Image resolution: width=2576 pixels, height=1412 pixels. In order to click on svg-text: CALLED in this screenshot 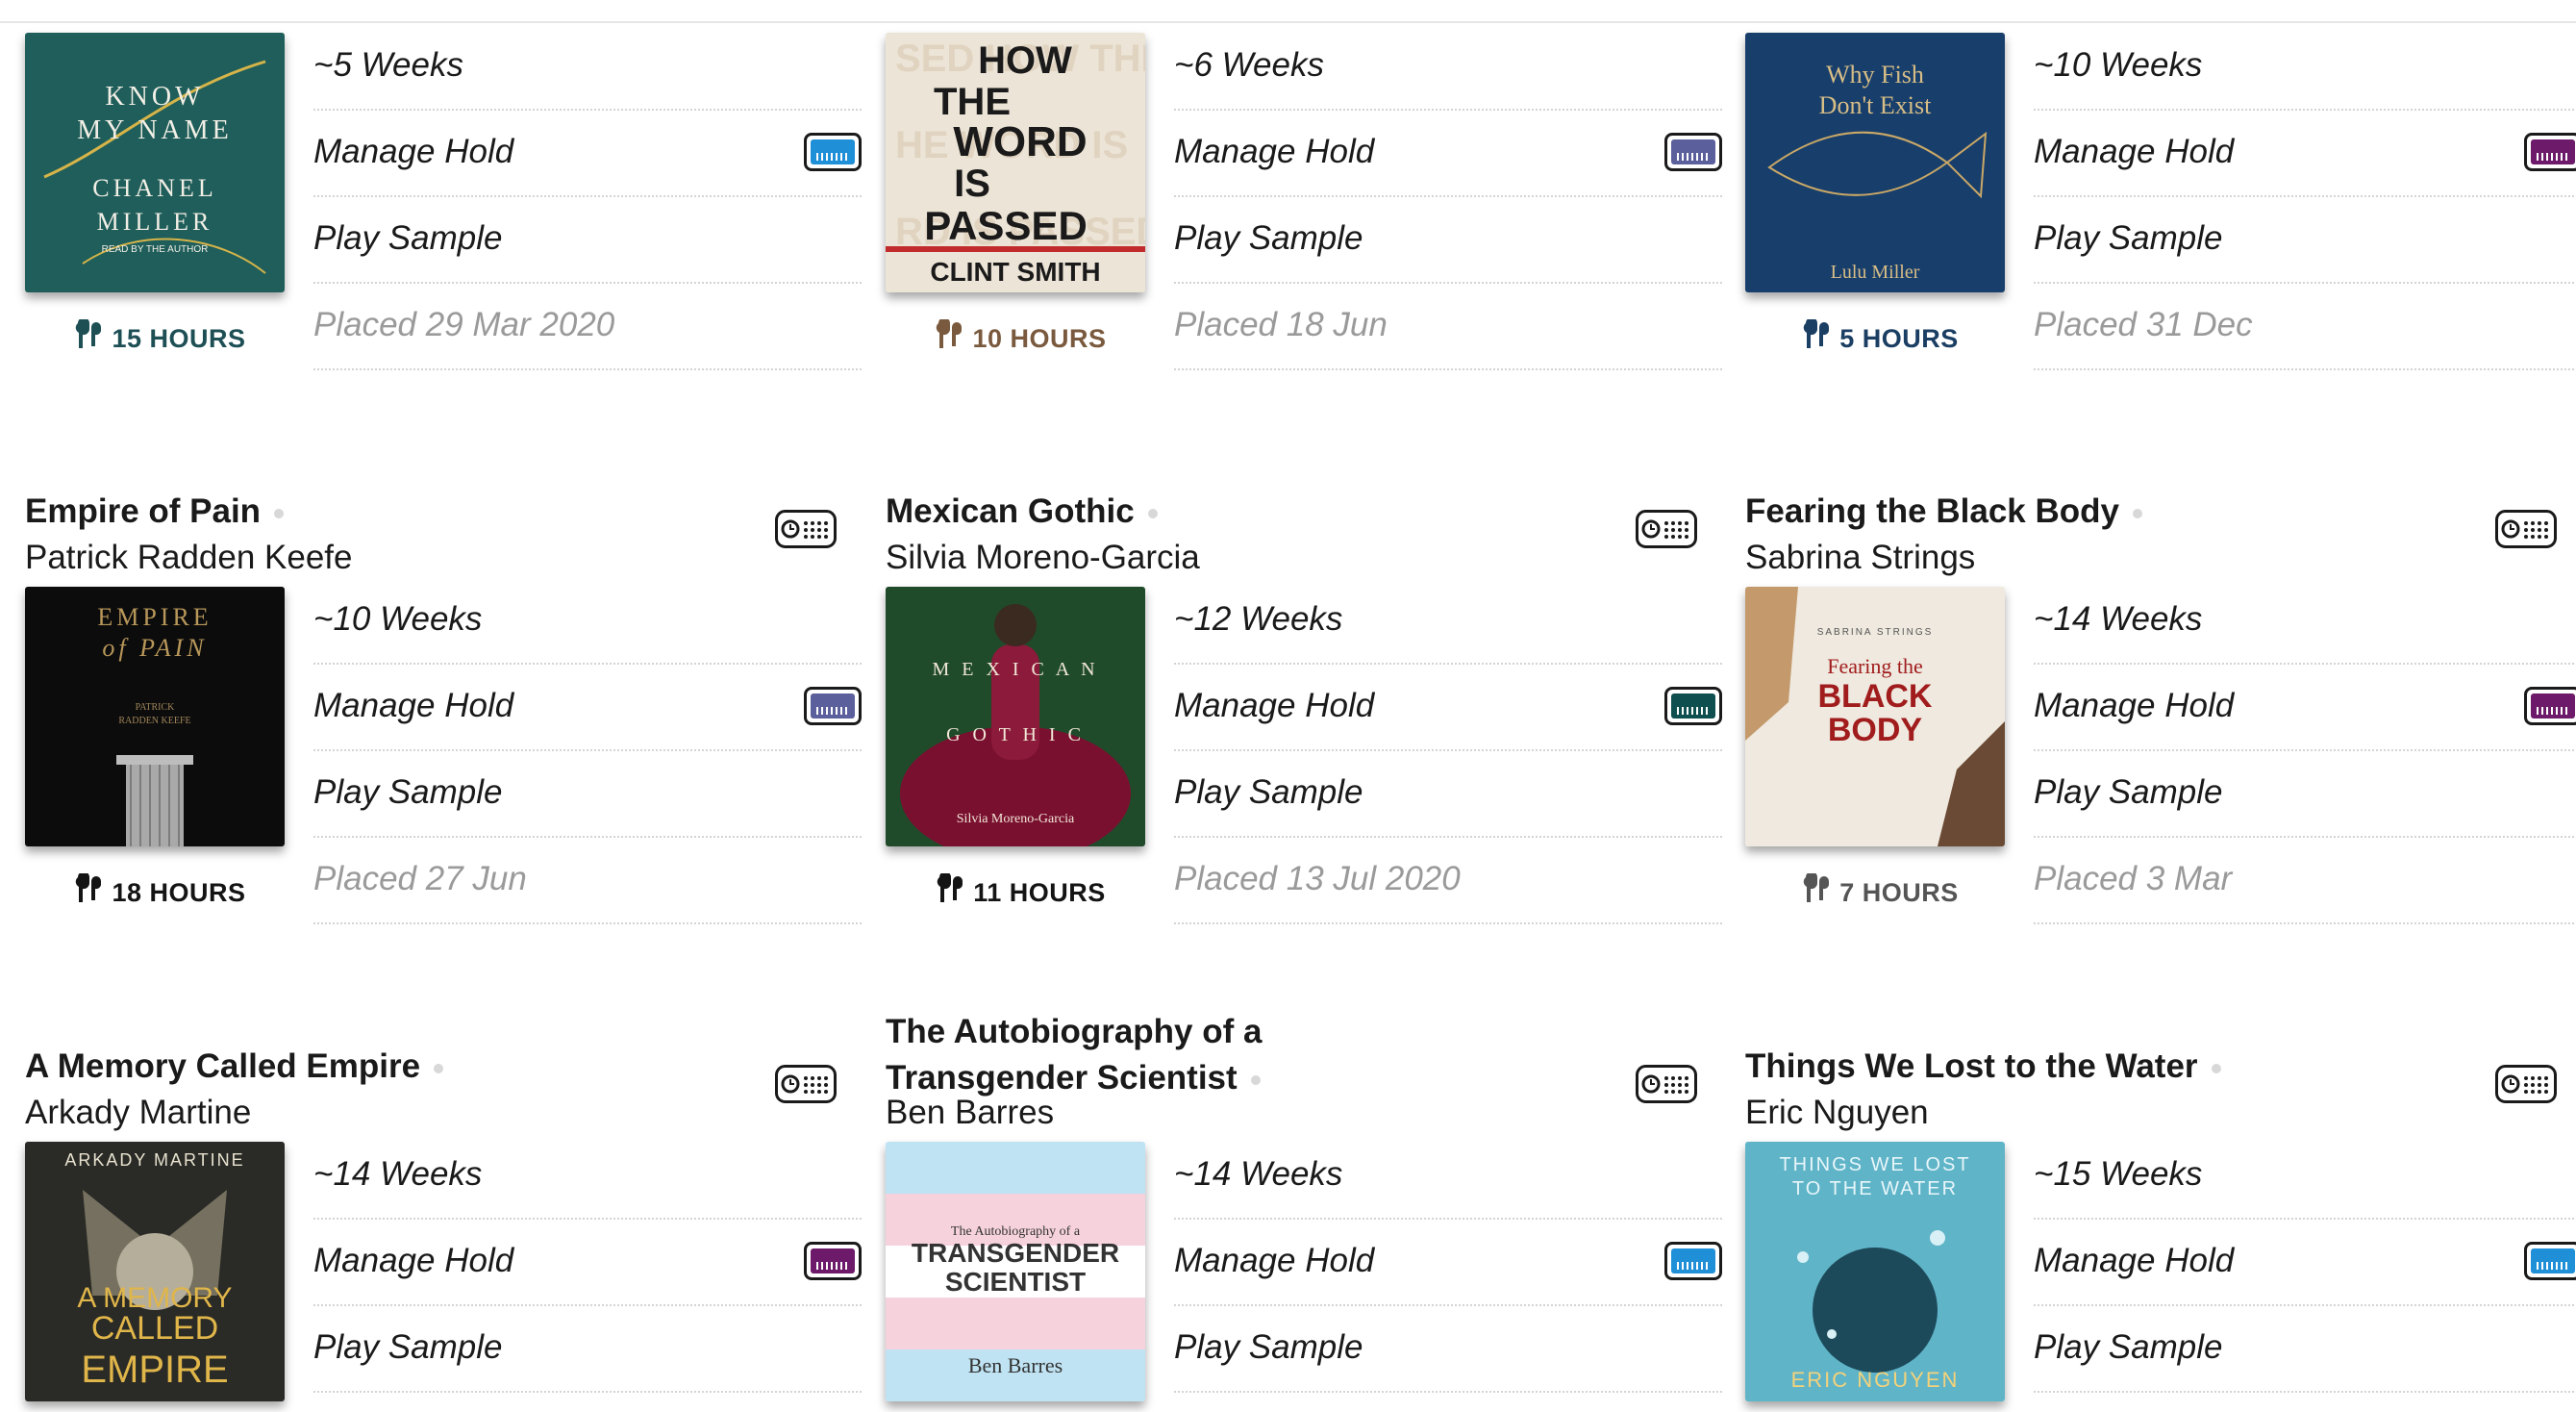, I will do `click(154, 1328)`.